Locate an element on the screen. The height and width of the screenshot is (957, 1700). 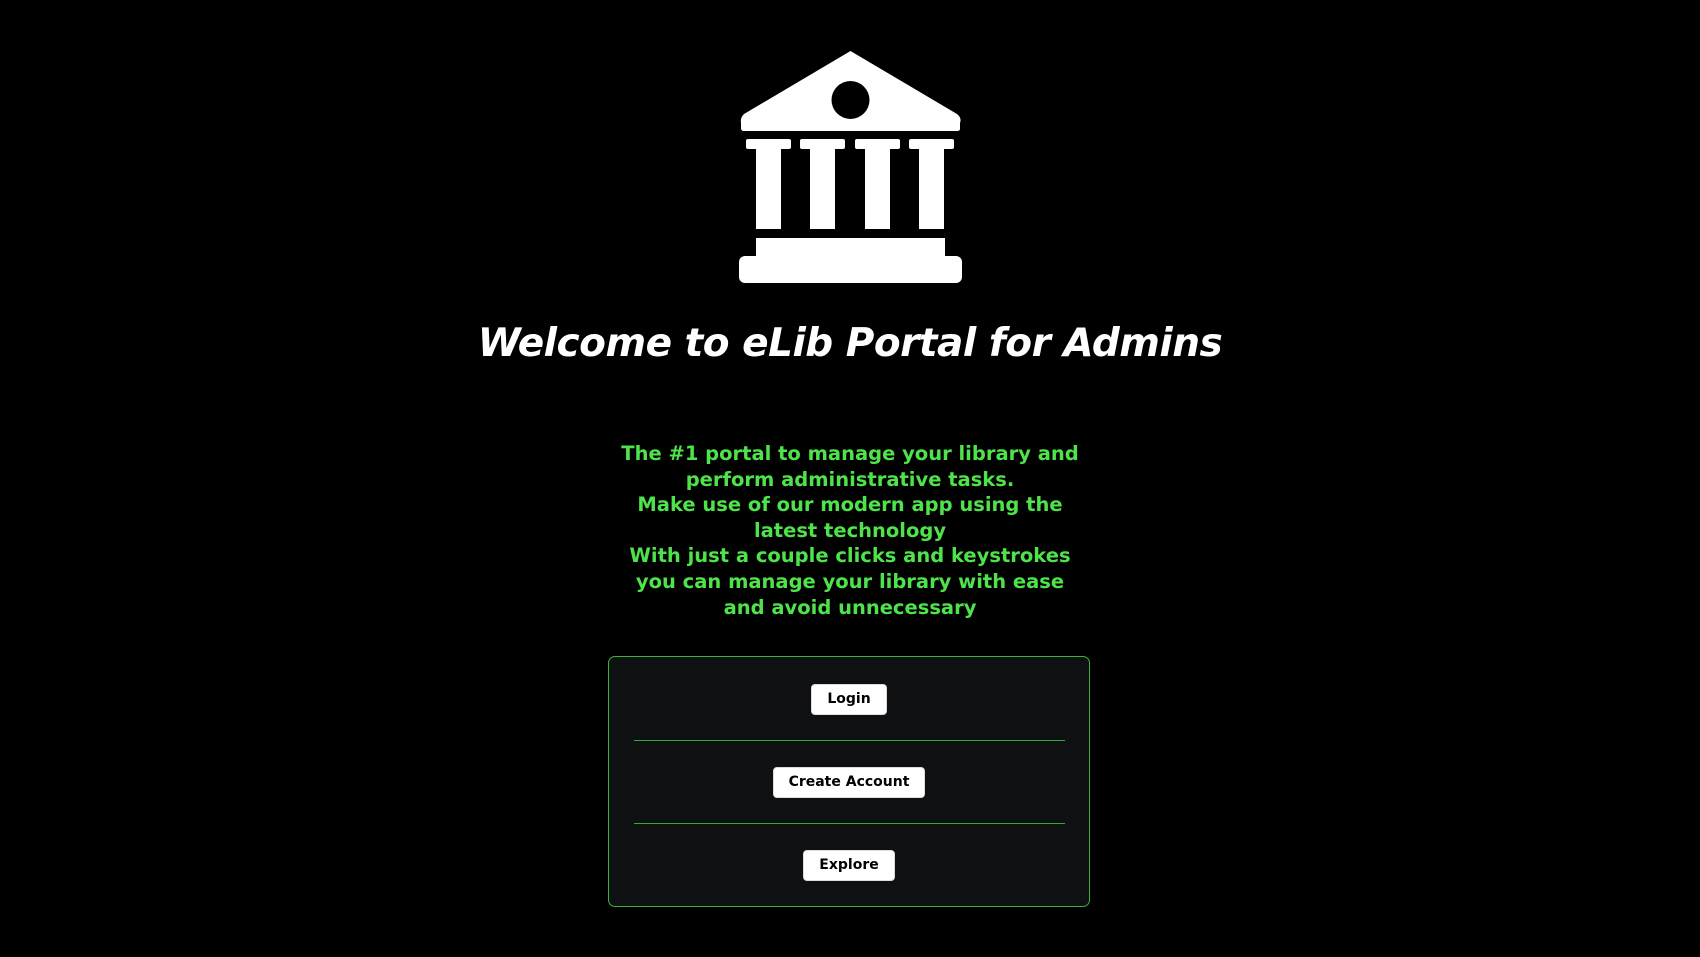
explore-row: Explore is located at coordinates (849, 865).